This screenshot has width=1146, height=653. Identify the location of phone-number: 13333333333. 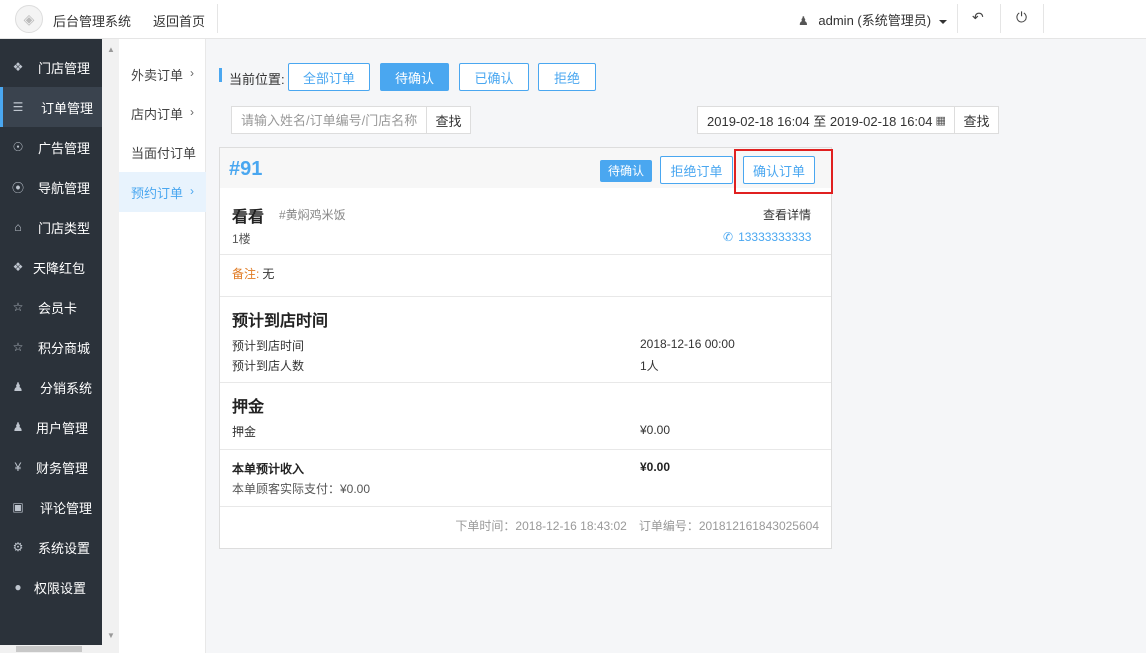
(775, 237).